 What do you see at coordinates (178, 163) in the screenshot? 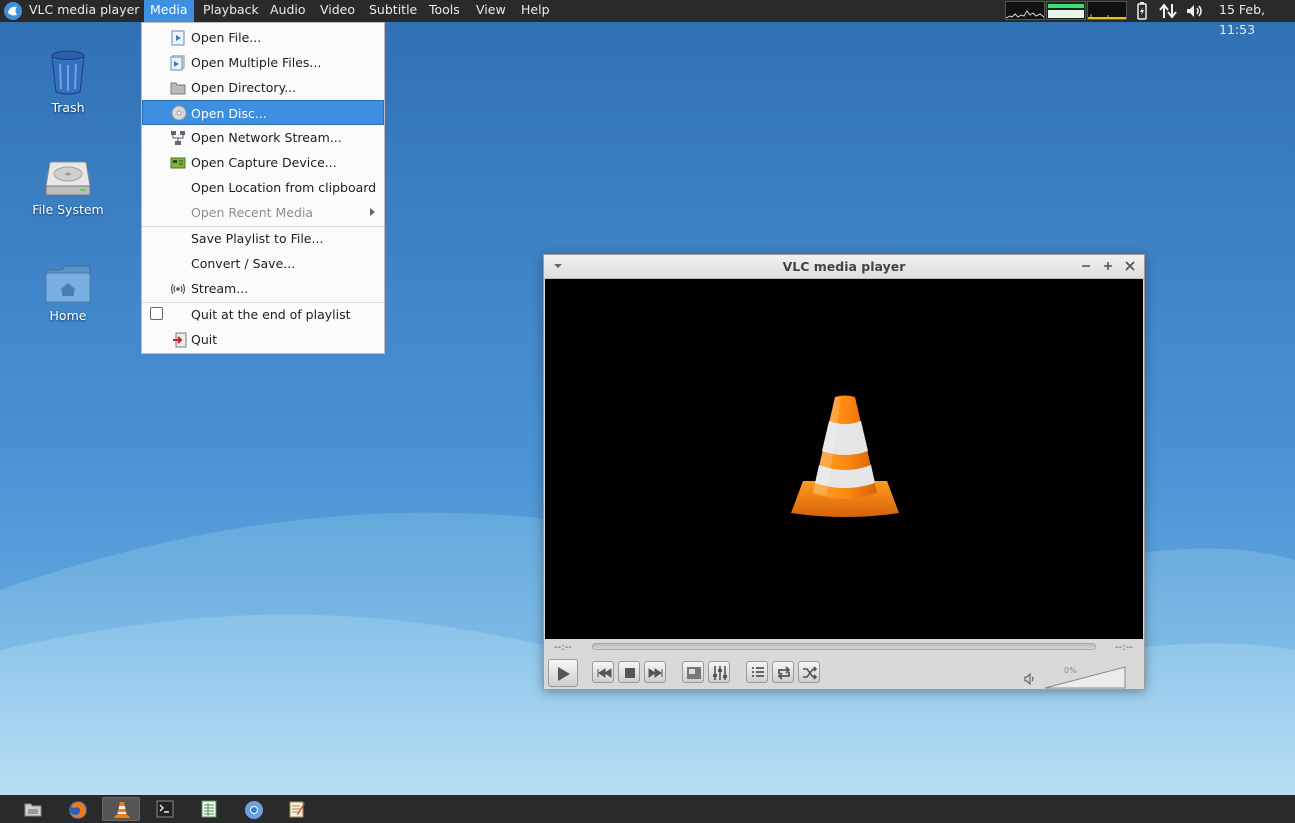
I see `capture-card-icon` at bounding box center [178, 163].